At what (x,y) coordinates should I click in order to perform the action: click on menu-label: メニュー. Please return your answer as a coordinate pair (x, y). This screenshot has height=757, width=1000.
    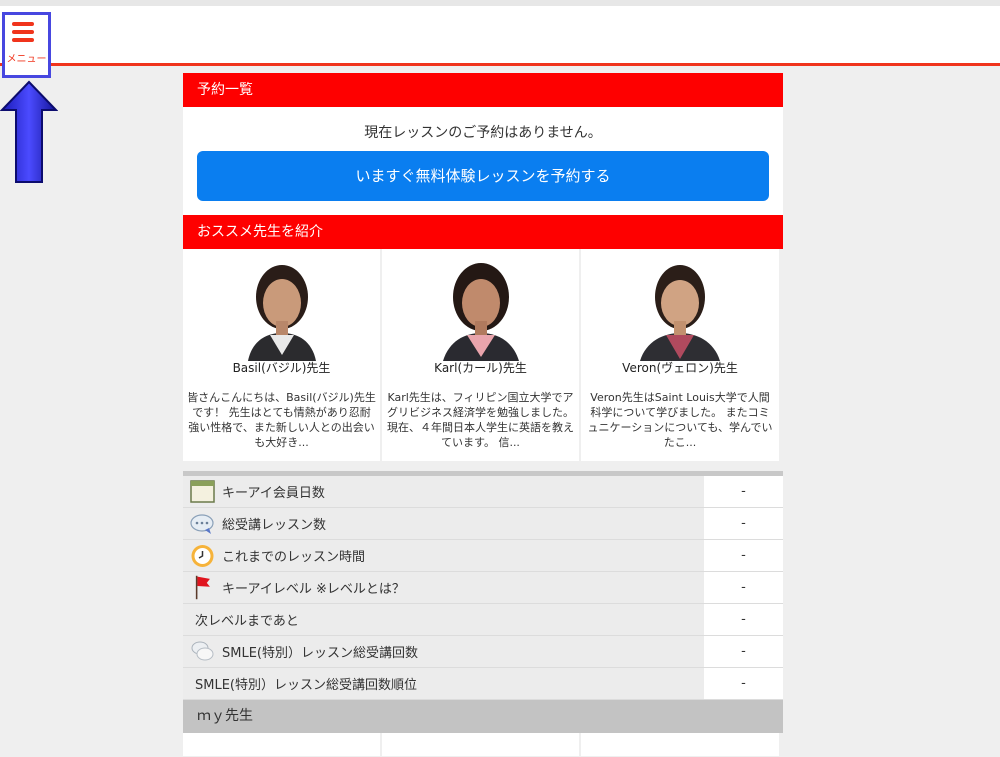
    Looking at the image, I should click on (26, 59).